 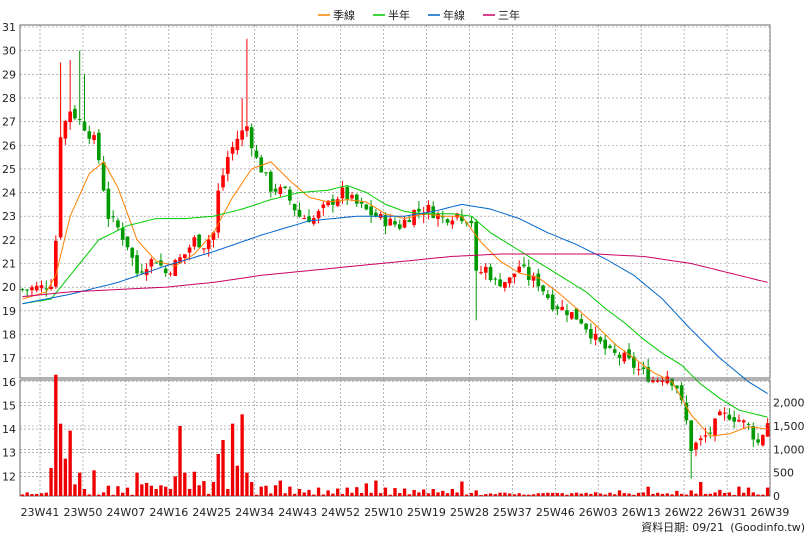 What do you see at coordinates (9, 382) in the screenshot?
I see `price-tick-label: 16` at bounding box center [9, 382].